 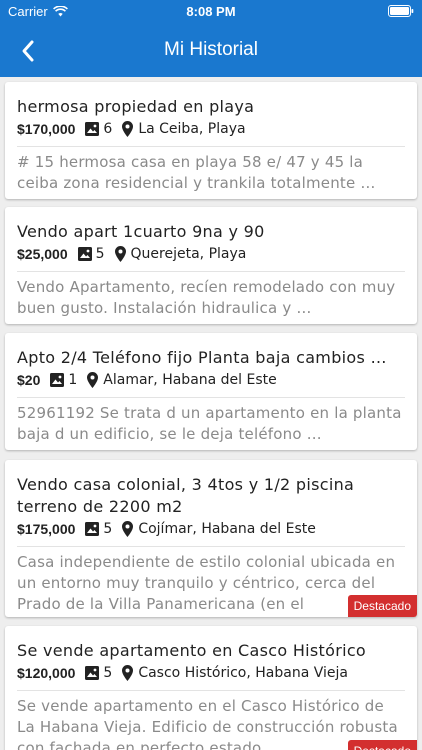 I want to click on page-title: Mi Historial, so click(x=211, y=49).